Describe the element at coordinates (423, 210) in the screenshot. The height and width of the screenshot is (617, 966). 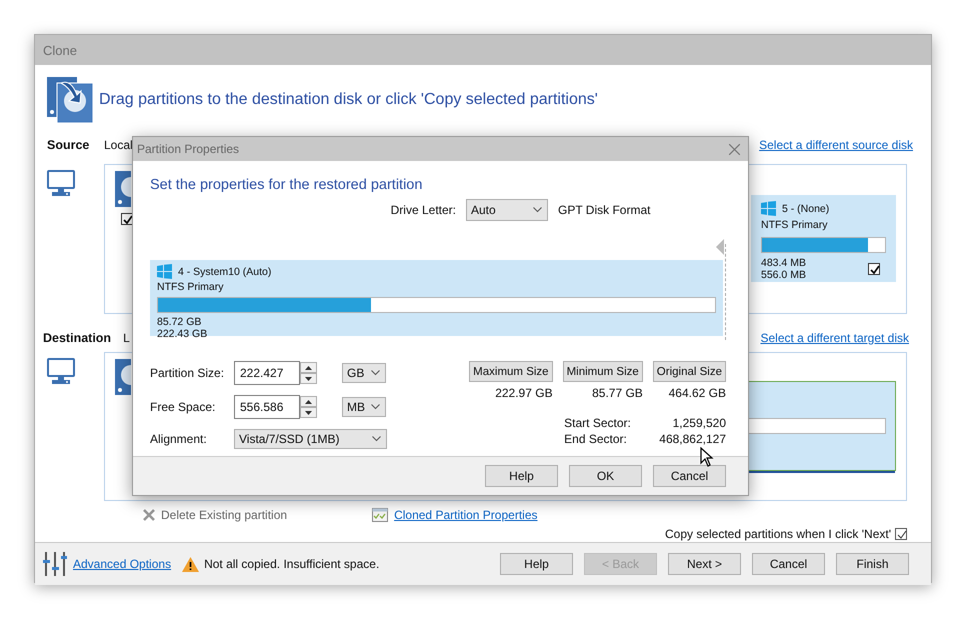
I see `drive-letter-label: Drive Letter:` at that location.